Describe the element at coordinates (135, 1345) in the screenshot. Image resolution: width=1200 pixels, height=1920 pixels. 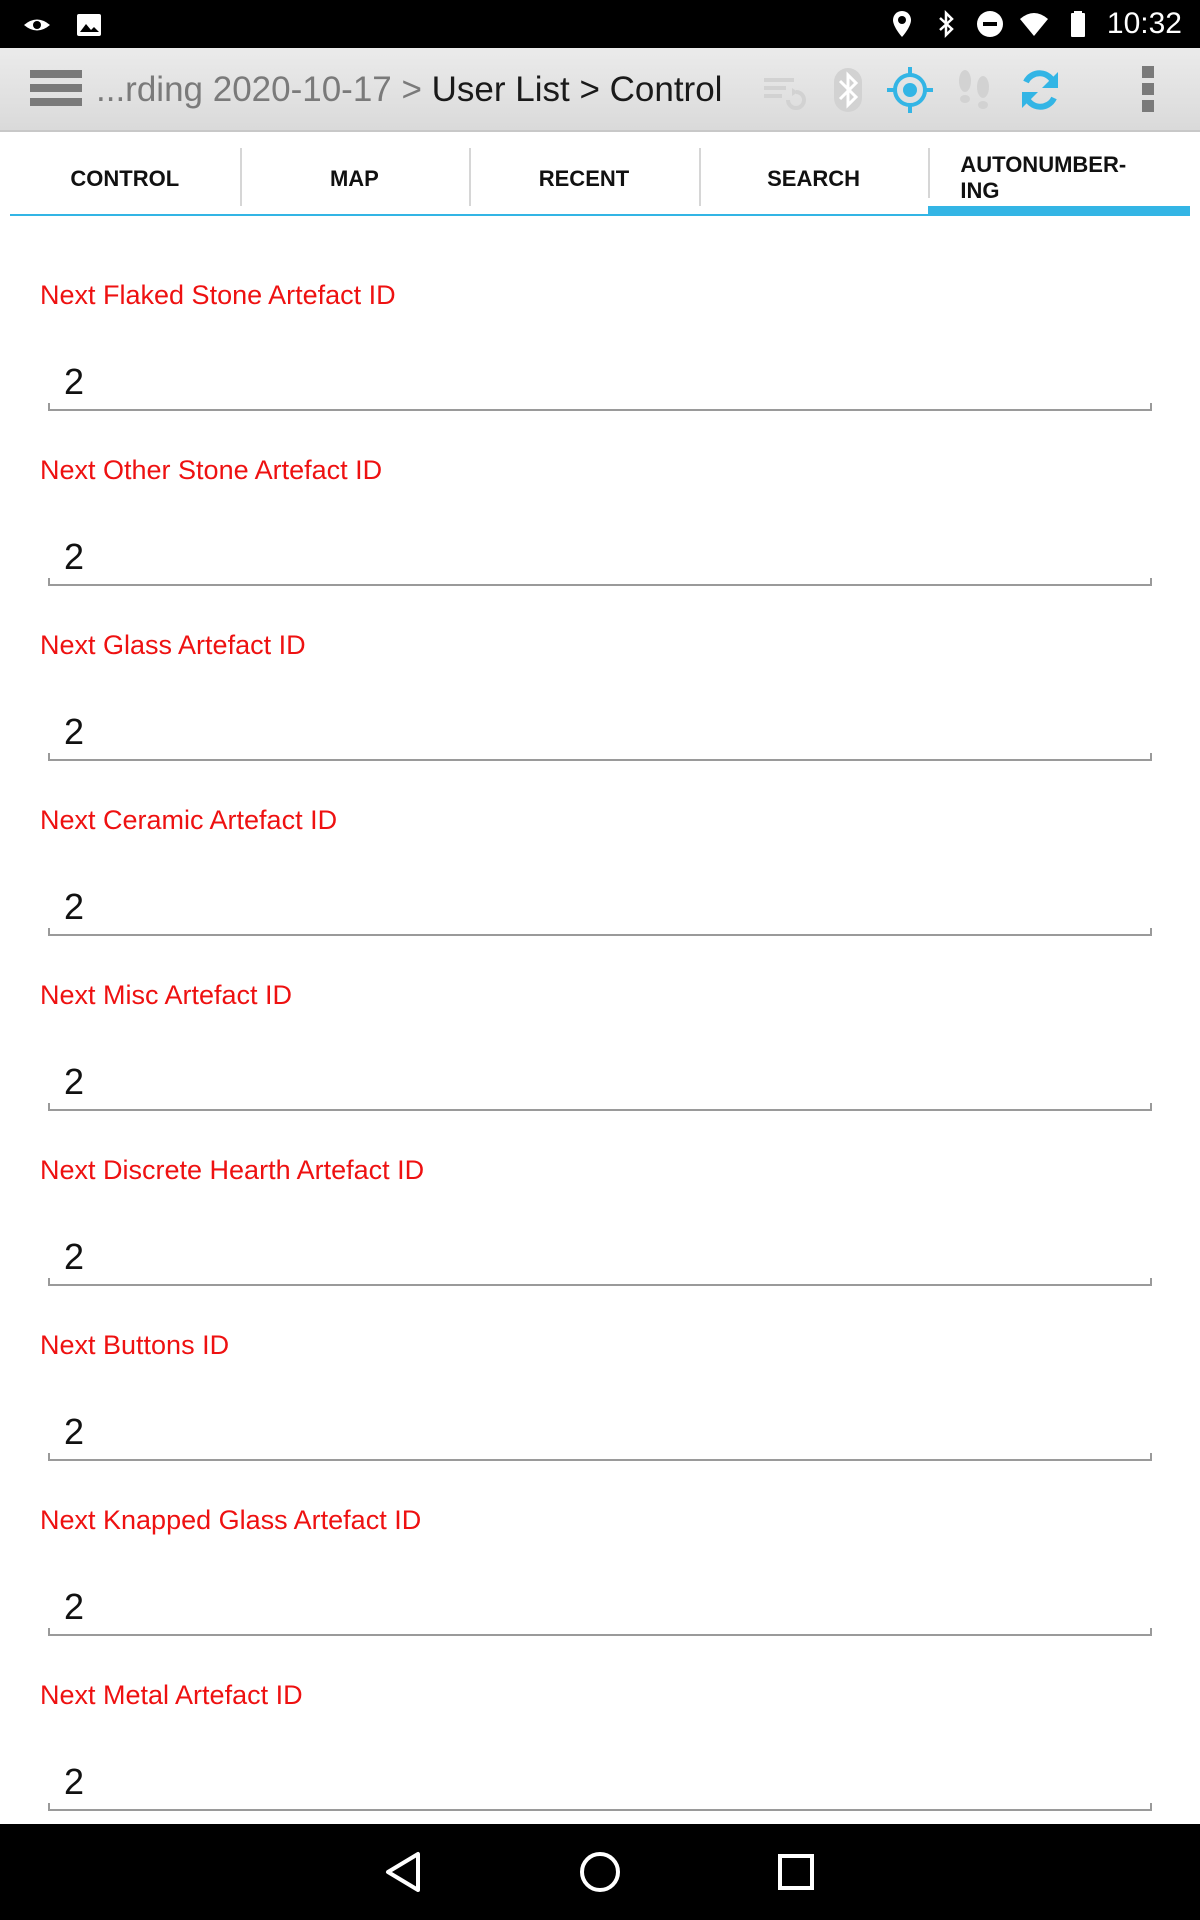
I see `field-label: Next Buttons ID` at that location.